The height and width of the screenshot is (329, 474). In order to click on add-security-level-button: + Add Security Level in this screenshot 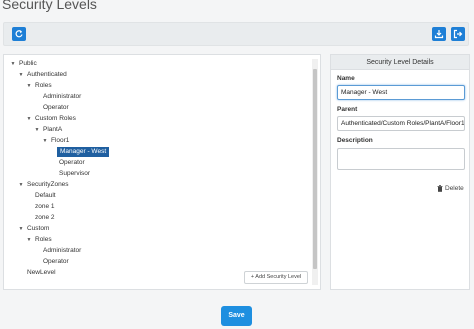, I will do `click(276, 277)`.